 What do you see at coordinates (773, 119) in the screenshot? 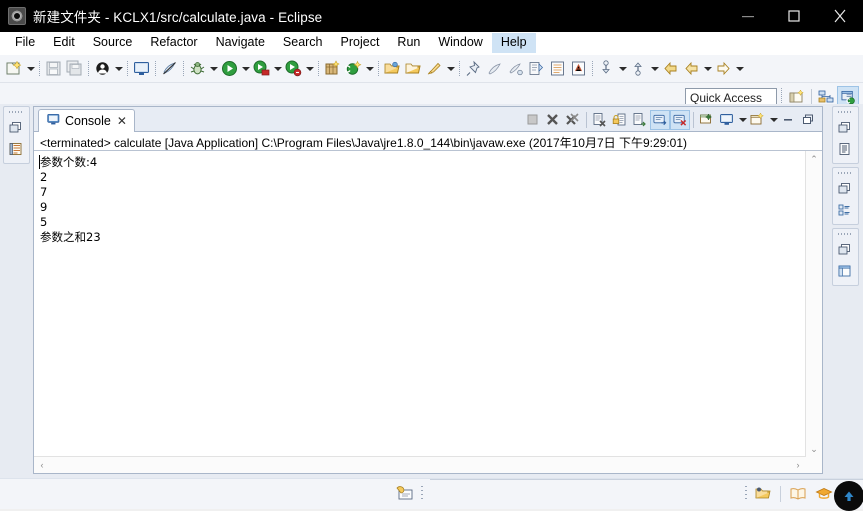
I see `open-console-dropdown-icon` at bounding box center [773, 119].